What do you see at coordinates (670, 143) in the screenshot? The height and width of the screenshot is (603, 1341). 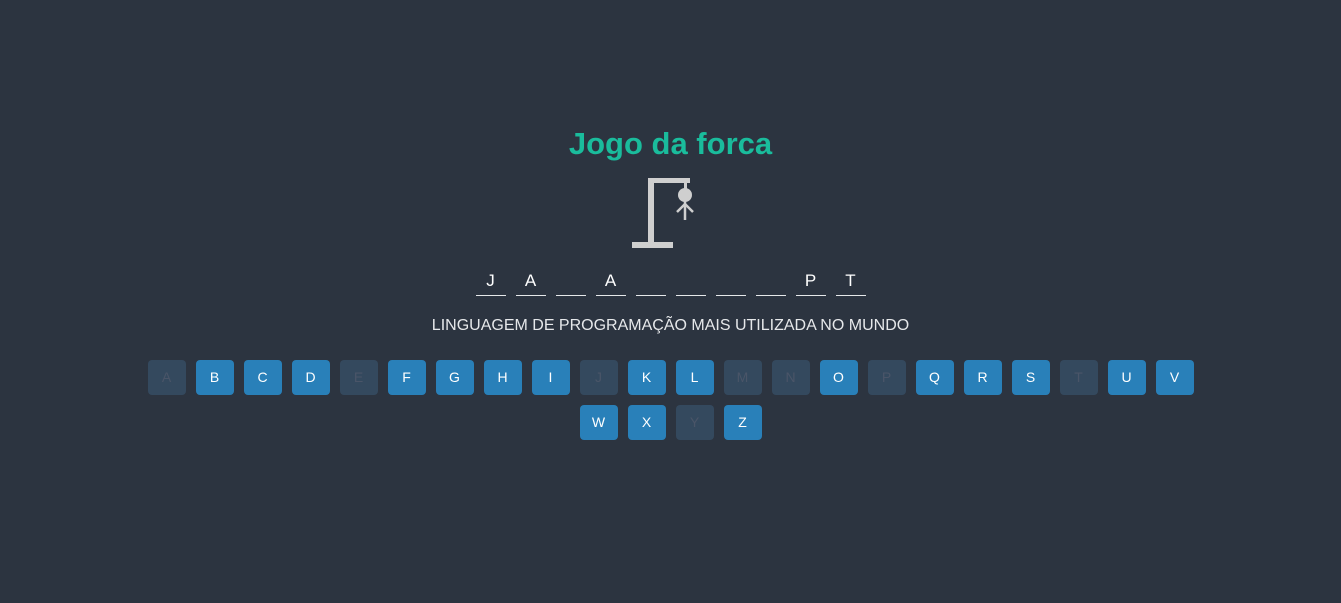 I see `page-title: Jogo da forca` at bounding box center [670, 143].